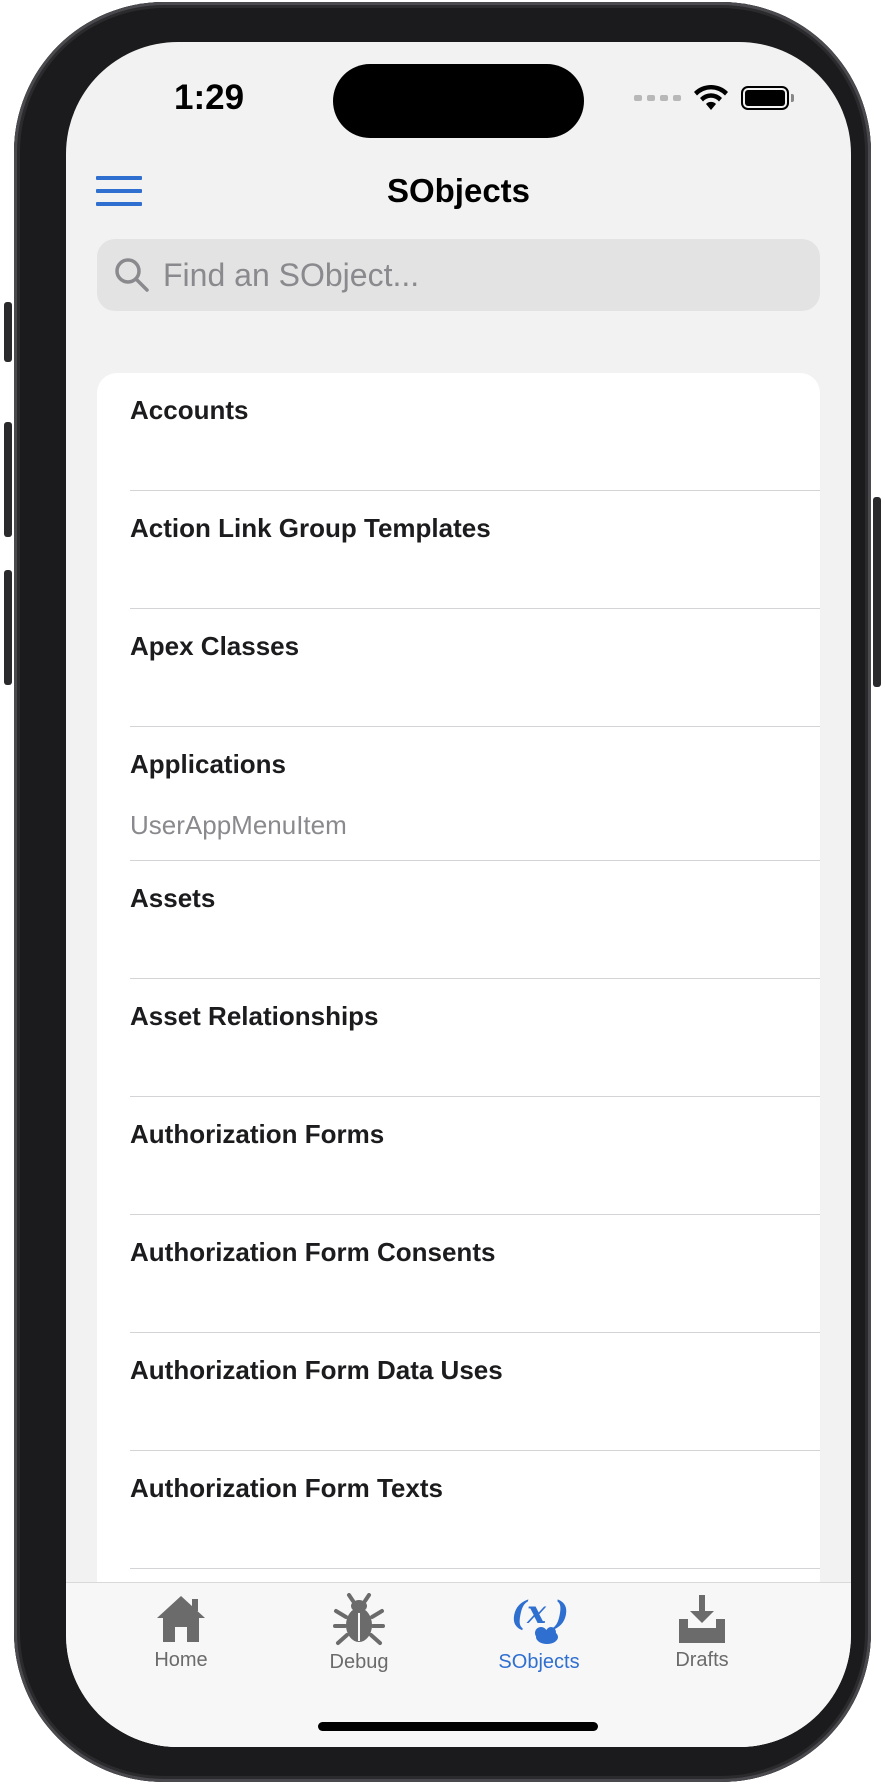 This screenshot has height=1786, width=885. Describe the element at coordinates (473, 275) in the screenshot. I see `search-input` at that location.